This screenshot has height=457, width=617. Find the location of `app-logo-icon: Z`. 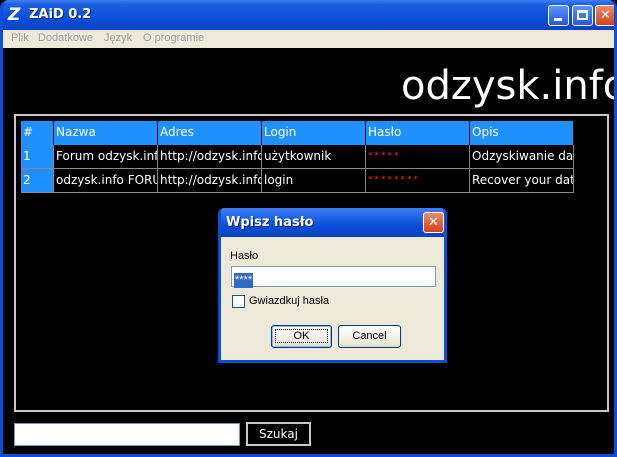

app-logo-icon: Z is located at coordinates (14, 15).